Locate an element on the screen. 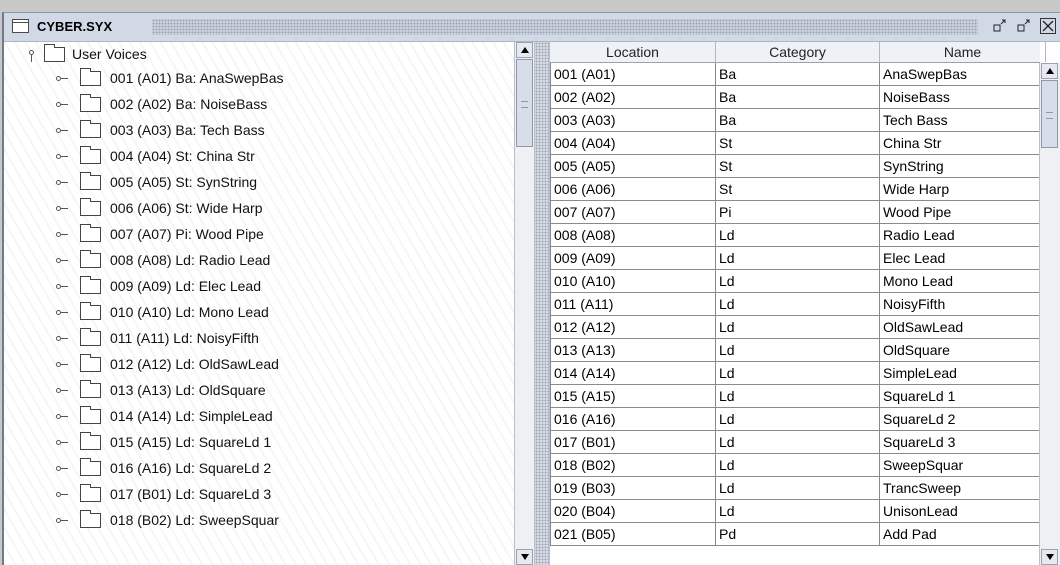  cell-location: 021 (B05) is located at coordinates (633, 534).